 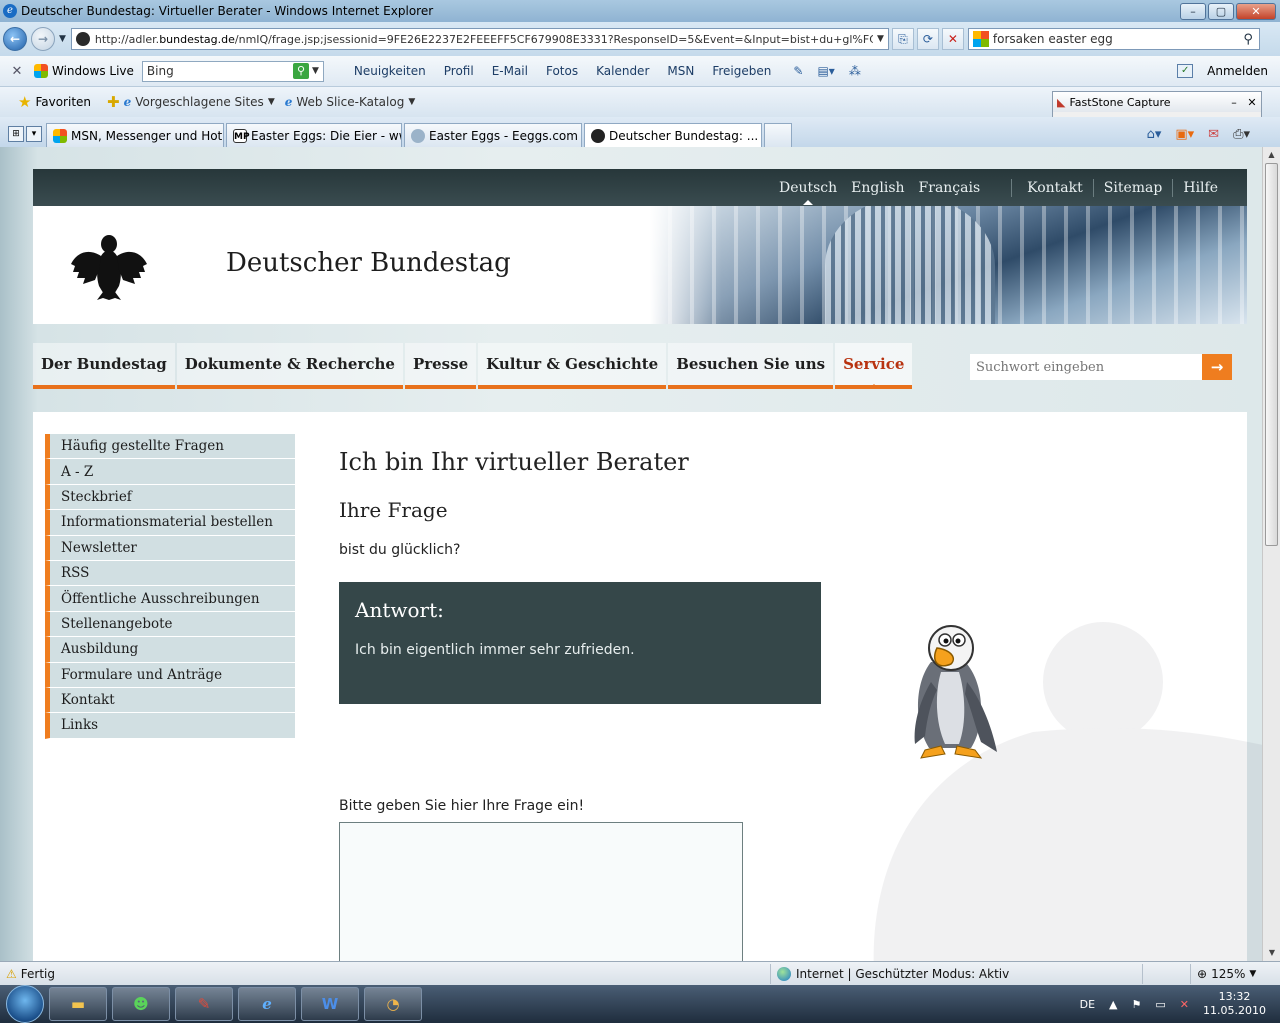 I want to click on messenger-taskbar-icon: ☻, so click(x=141, y=1004).